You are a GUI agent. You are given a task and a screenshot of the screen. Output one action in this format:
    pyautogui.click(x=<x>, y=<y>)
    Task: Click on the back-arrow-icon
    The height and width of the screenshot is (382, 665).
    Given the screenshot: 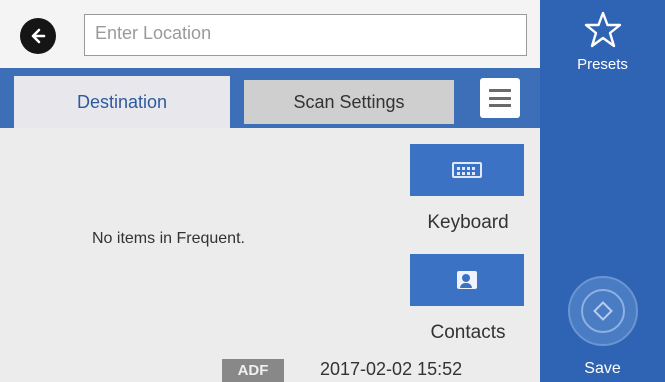 What is the action you would take?
    pyautogui.click(x=38, y=36)
    